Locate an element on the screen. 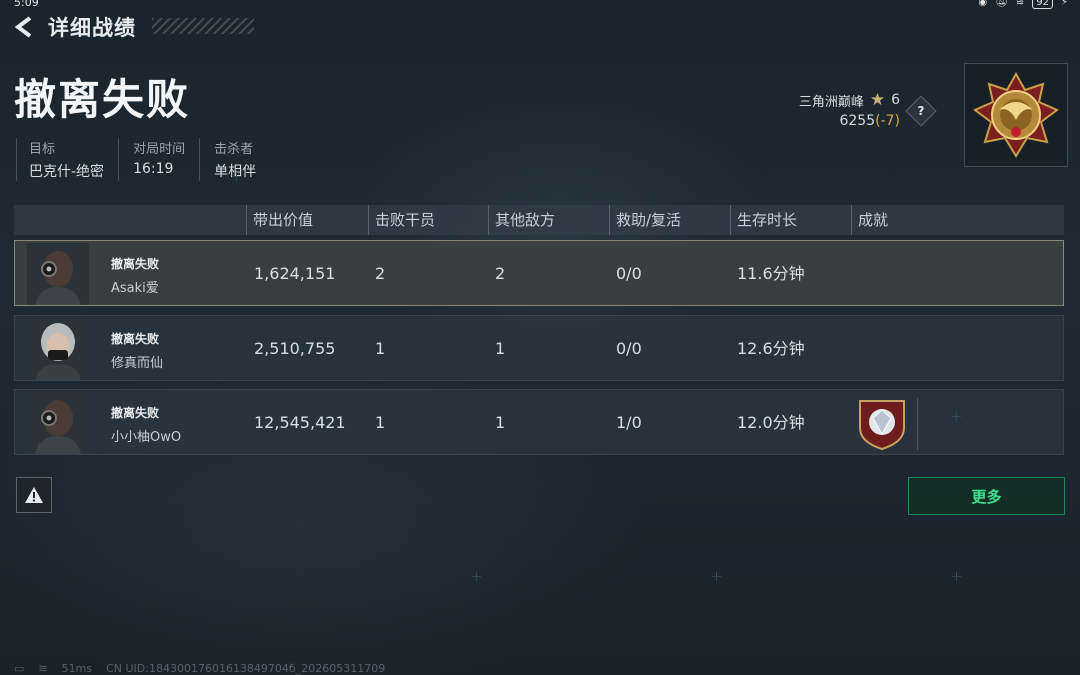  location-icon: ◉ is located at coordinates (983, 4).